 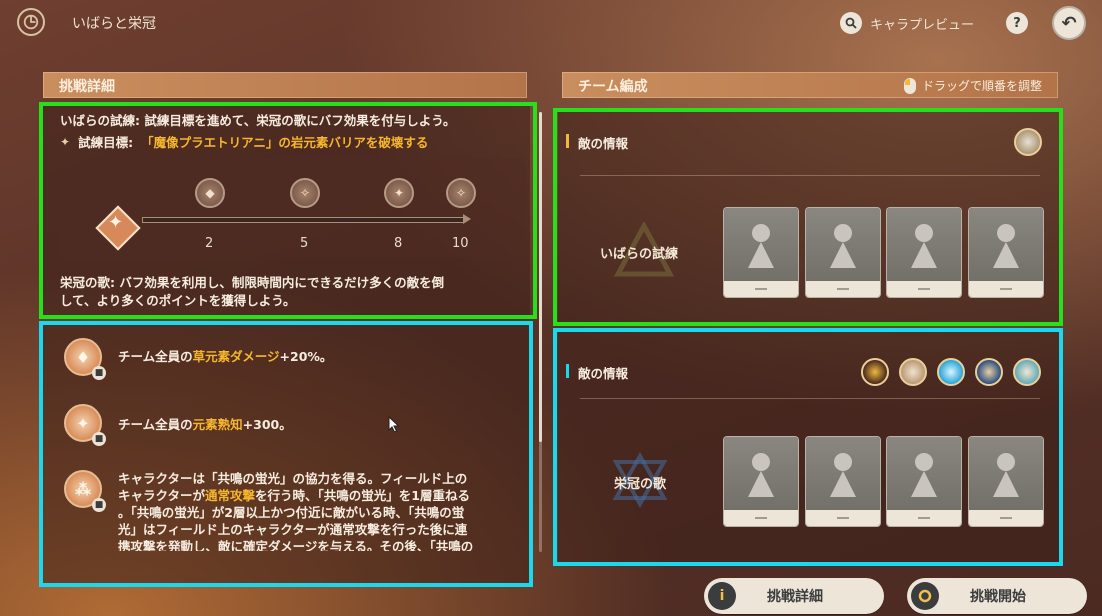 I want to click on search-icon, so click(x=851, y=23).